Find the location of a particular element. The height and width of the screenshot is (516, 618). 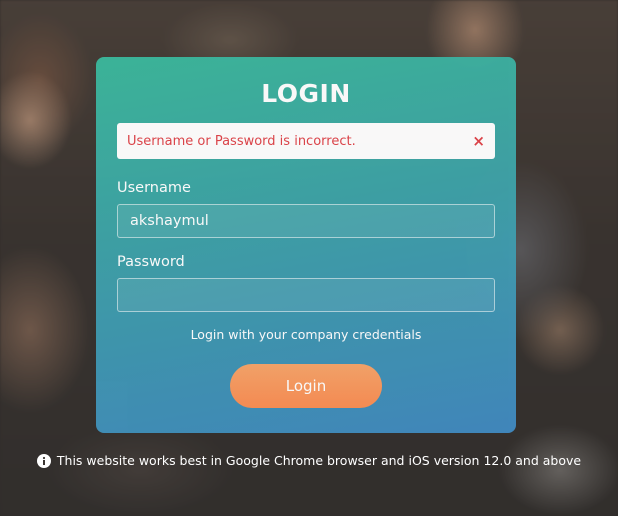

credentials-hint: Login with your company credentials is located at coordinates (306, 334).